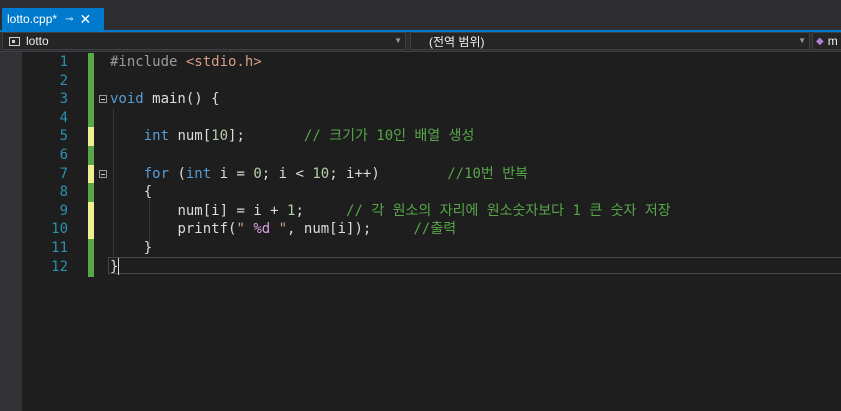 The image size is (841, 411). I want to click on code-token: ];, so click(236, 136).